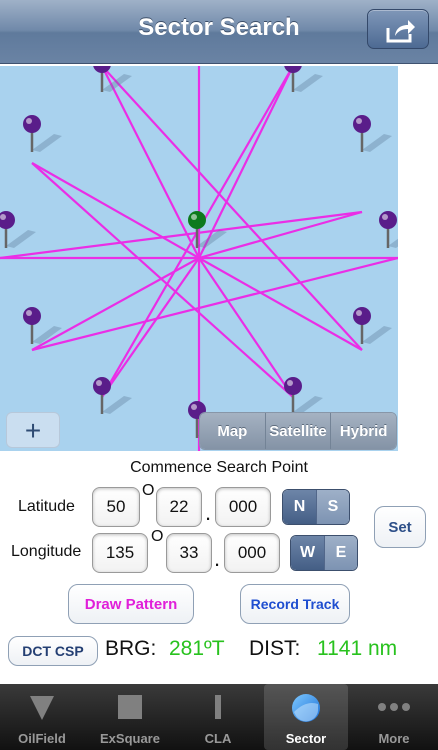 This screenshot has height=750, width=438. What do you see at coordinates (218, 707) in the screenshot?
I see `bar-icon` at bounding box center [218, 707].